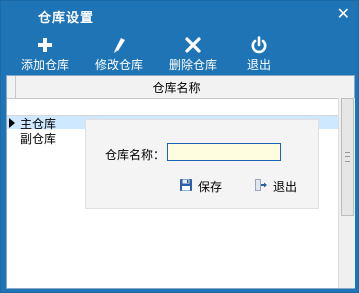 This screenshot has width=359, height=293. Describe the element at coordinates (179, 14) in the screenshot. I see `title-bar: 仓库设置 ✕` at that location.